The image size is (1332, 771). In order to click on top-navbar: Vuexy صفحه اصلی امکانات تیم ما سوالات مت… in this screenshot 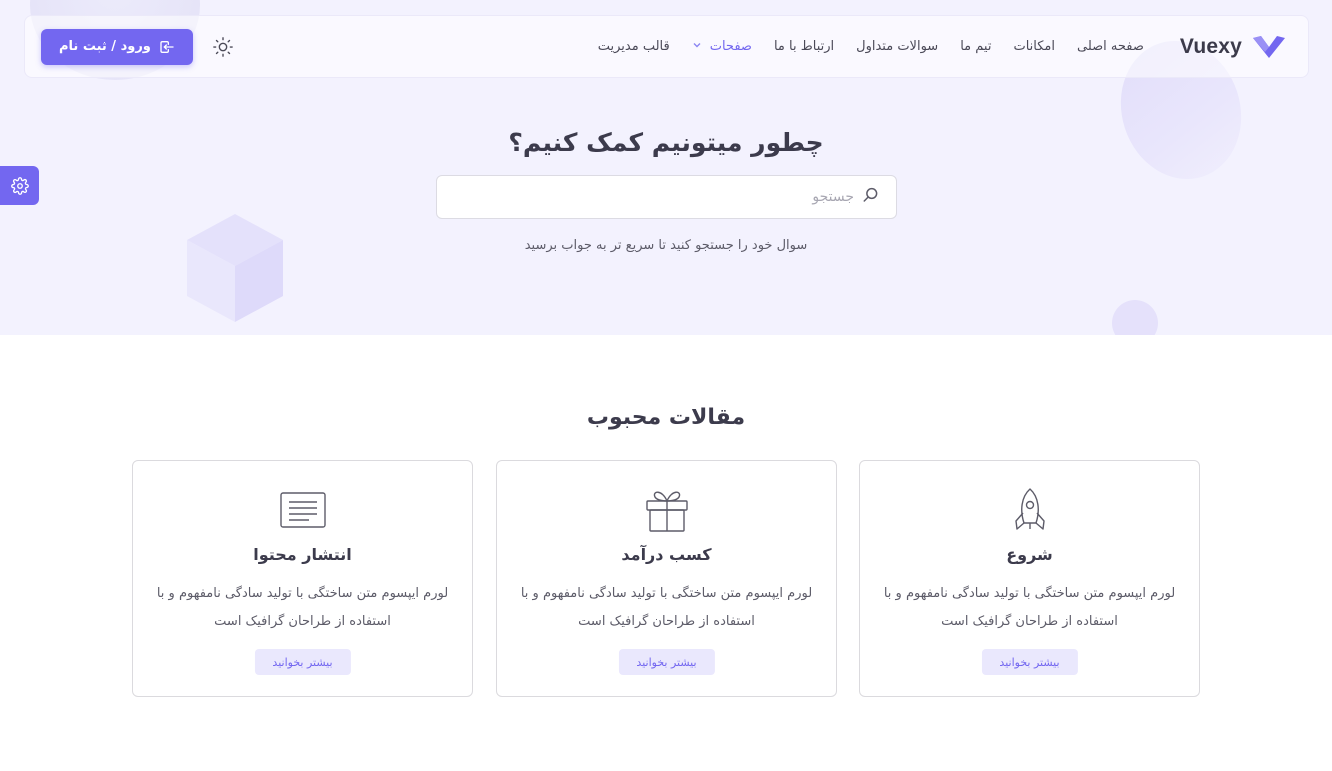, I will do `click(666, 46)`.